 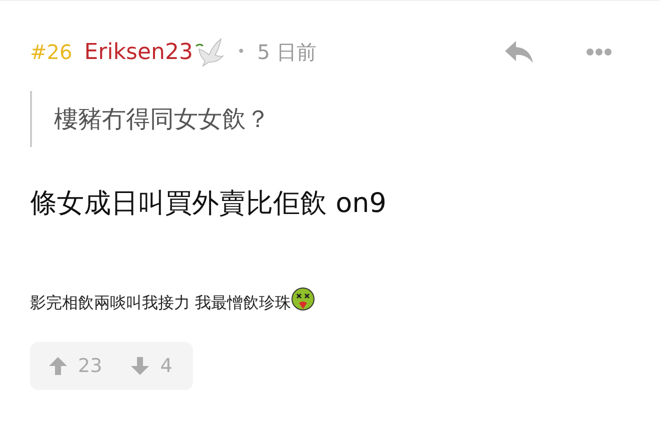 What do you see at coordinates (51, 52) in the screenshot?
I see `post-number: #26` at bounding box center [51, 52].